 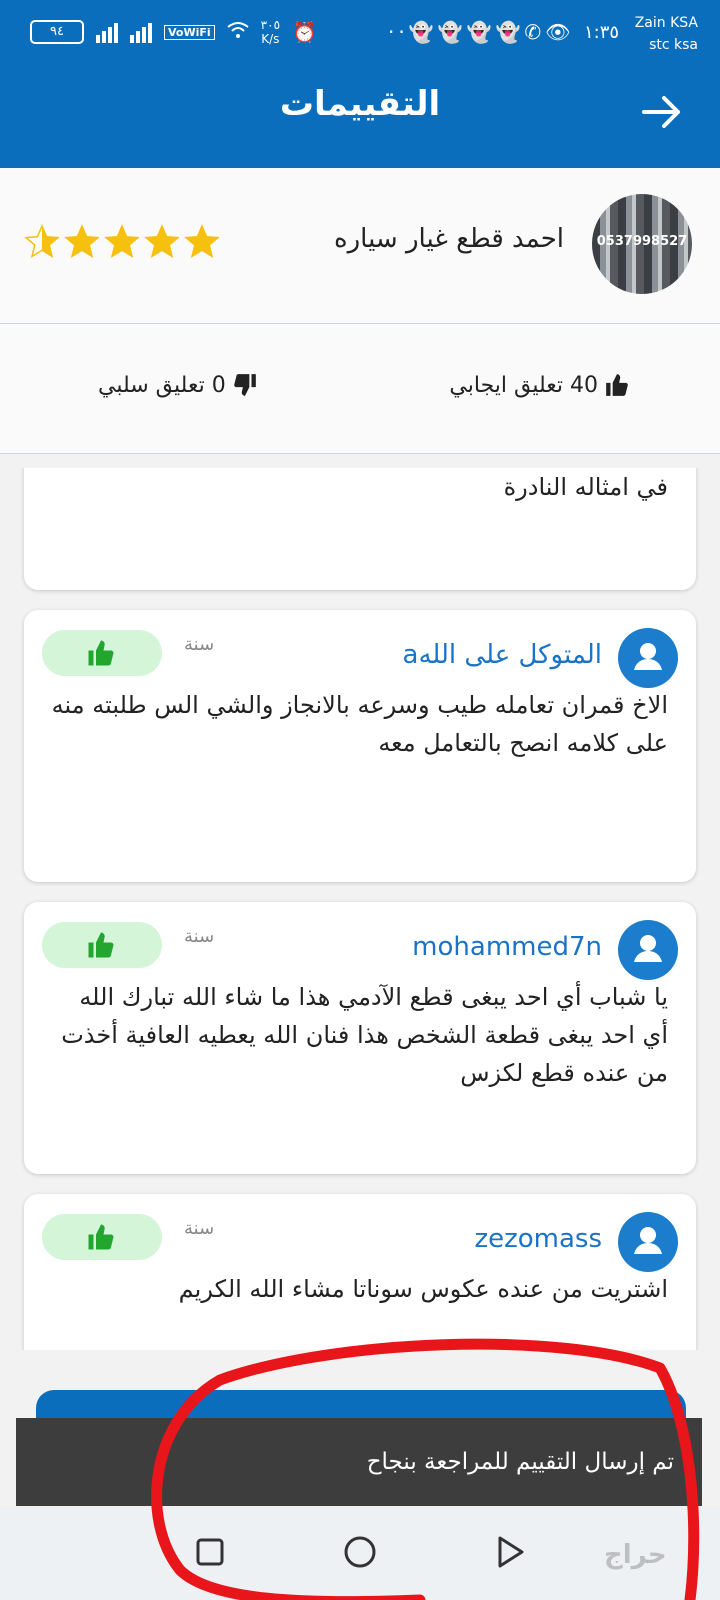 What do you see at coordinates (107, 32) in the screenshot?
I see `signal-icon` at bounding box center [107, 32].